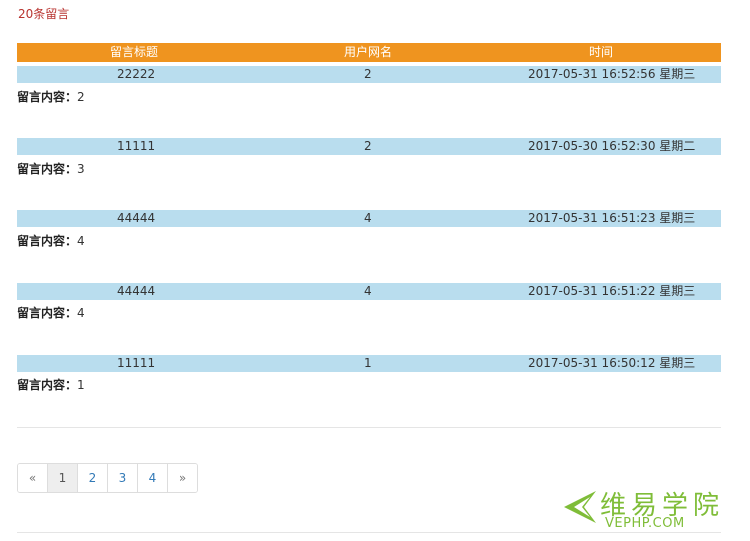 This screenshot has height=541, width=750. I want to click on table-row: 22222 2 2017-05-31 16:52:56 星期三, so click(369, 74).